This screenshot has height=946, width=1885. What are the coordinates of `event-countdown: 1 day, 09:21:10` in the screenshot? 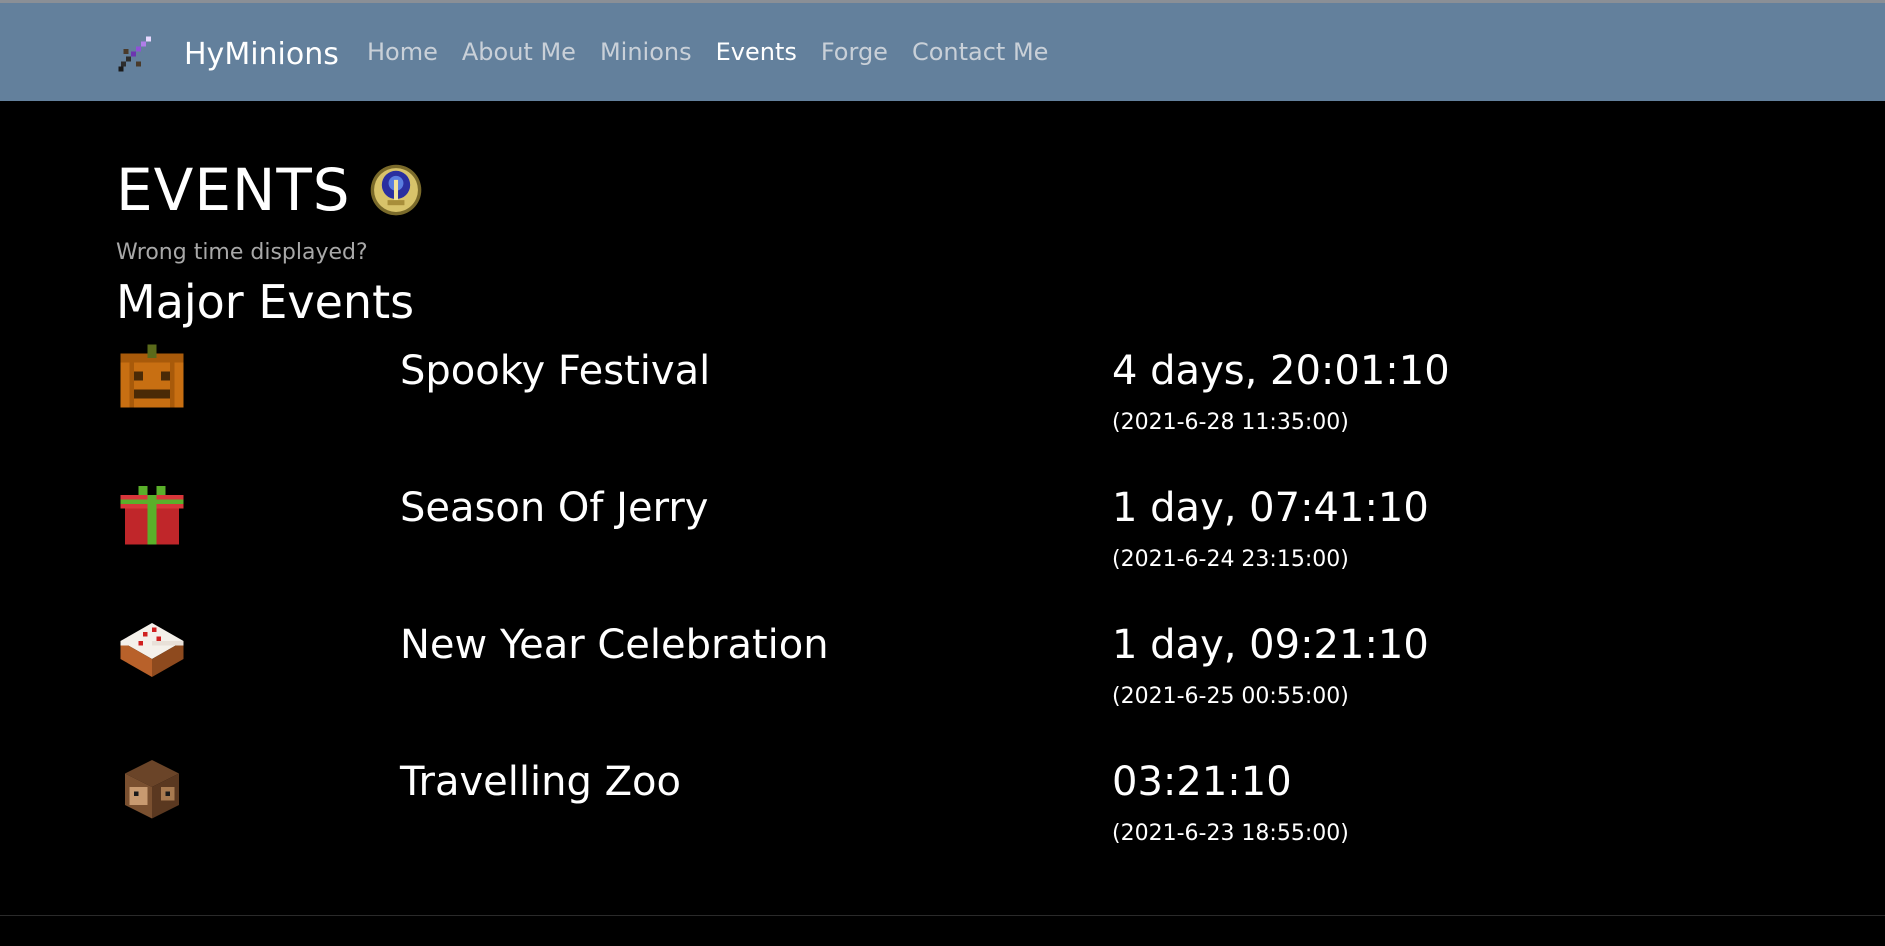 It's located at (1270, 645).